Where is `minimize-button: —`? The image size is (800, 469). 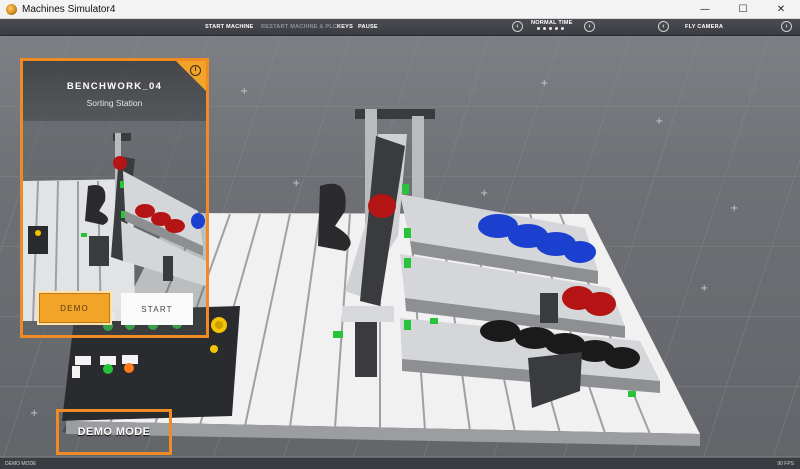
minimize-button: — is located at coordinates (705, 9).